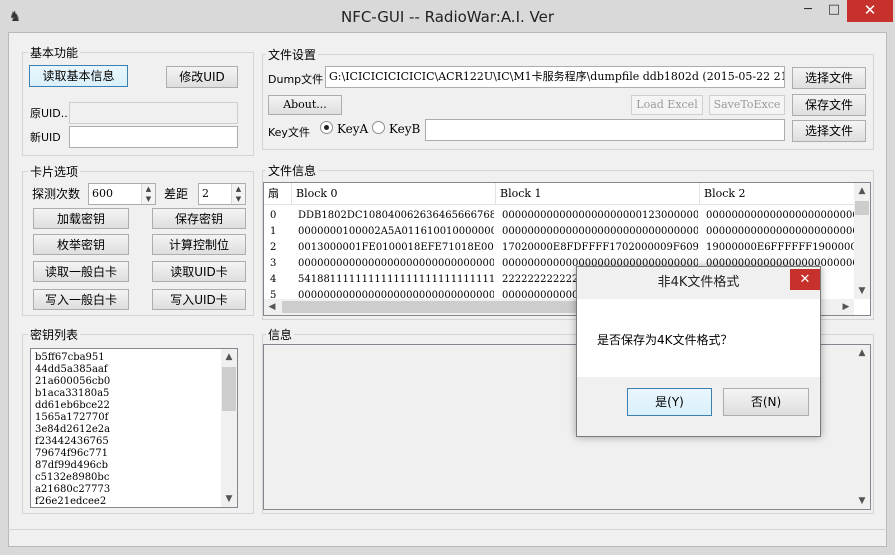 Image resolution: width=895 pixels, height=555 pixels. What do you see at coordinates (71, 370) in the screenshot?
I see `list-item: 44dd5a385aaf` at bounding box center [71, 370].